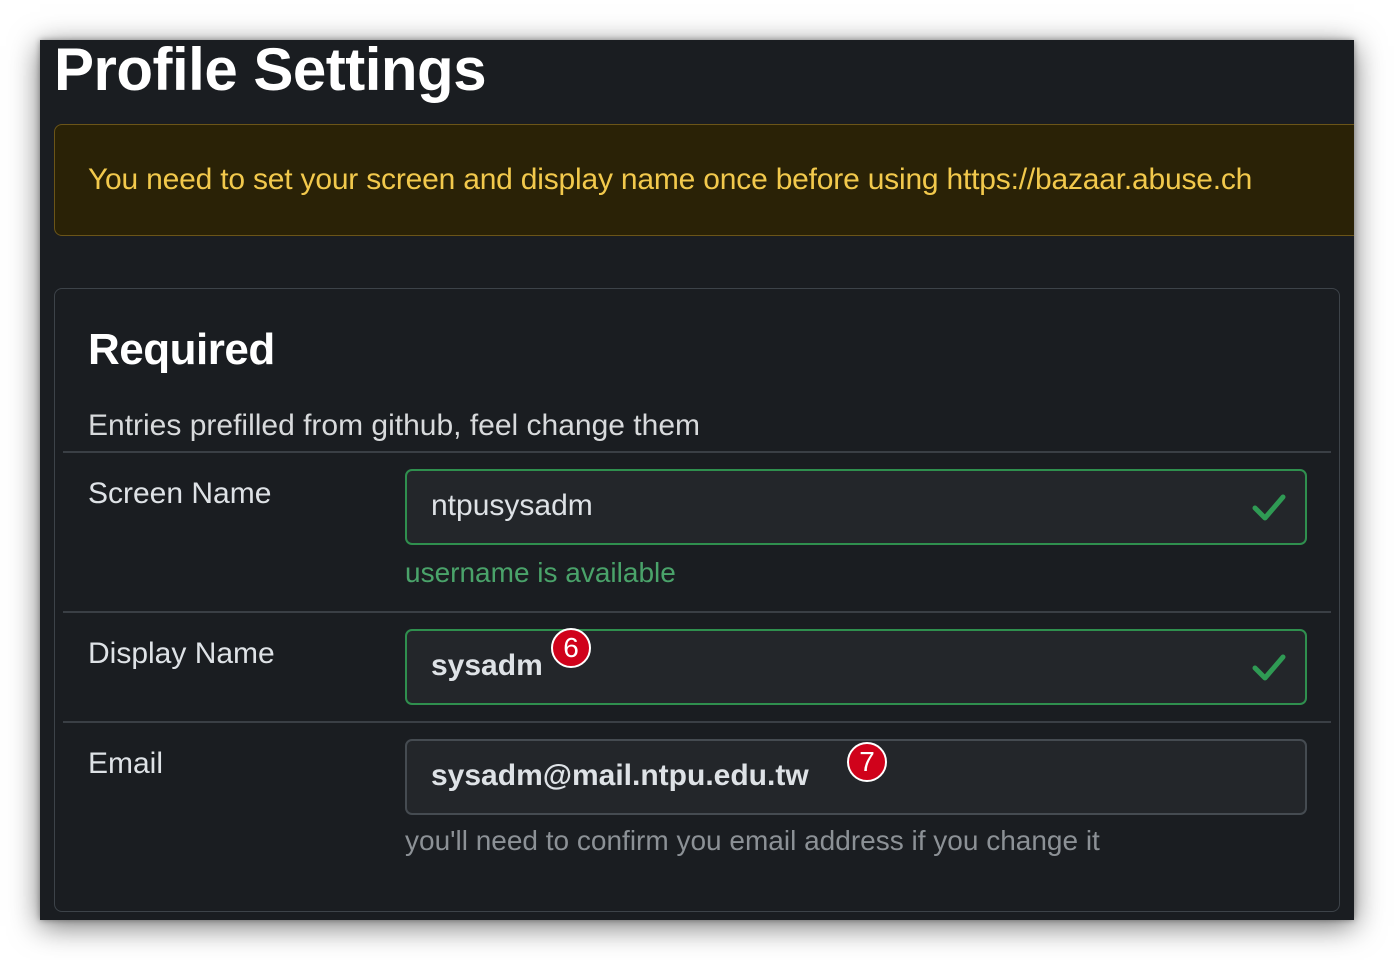 The image size is (1394, 960). Describe the element at coordinates (126, 763) in the screenshot. I see `email-label: Email` at that location.